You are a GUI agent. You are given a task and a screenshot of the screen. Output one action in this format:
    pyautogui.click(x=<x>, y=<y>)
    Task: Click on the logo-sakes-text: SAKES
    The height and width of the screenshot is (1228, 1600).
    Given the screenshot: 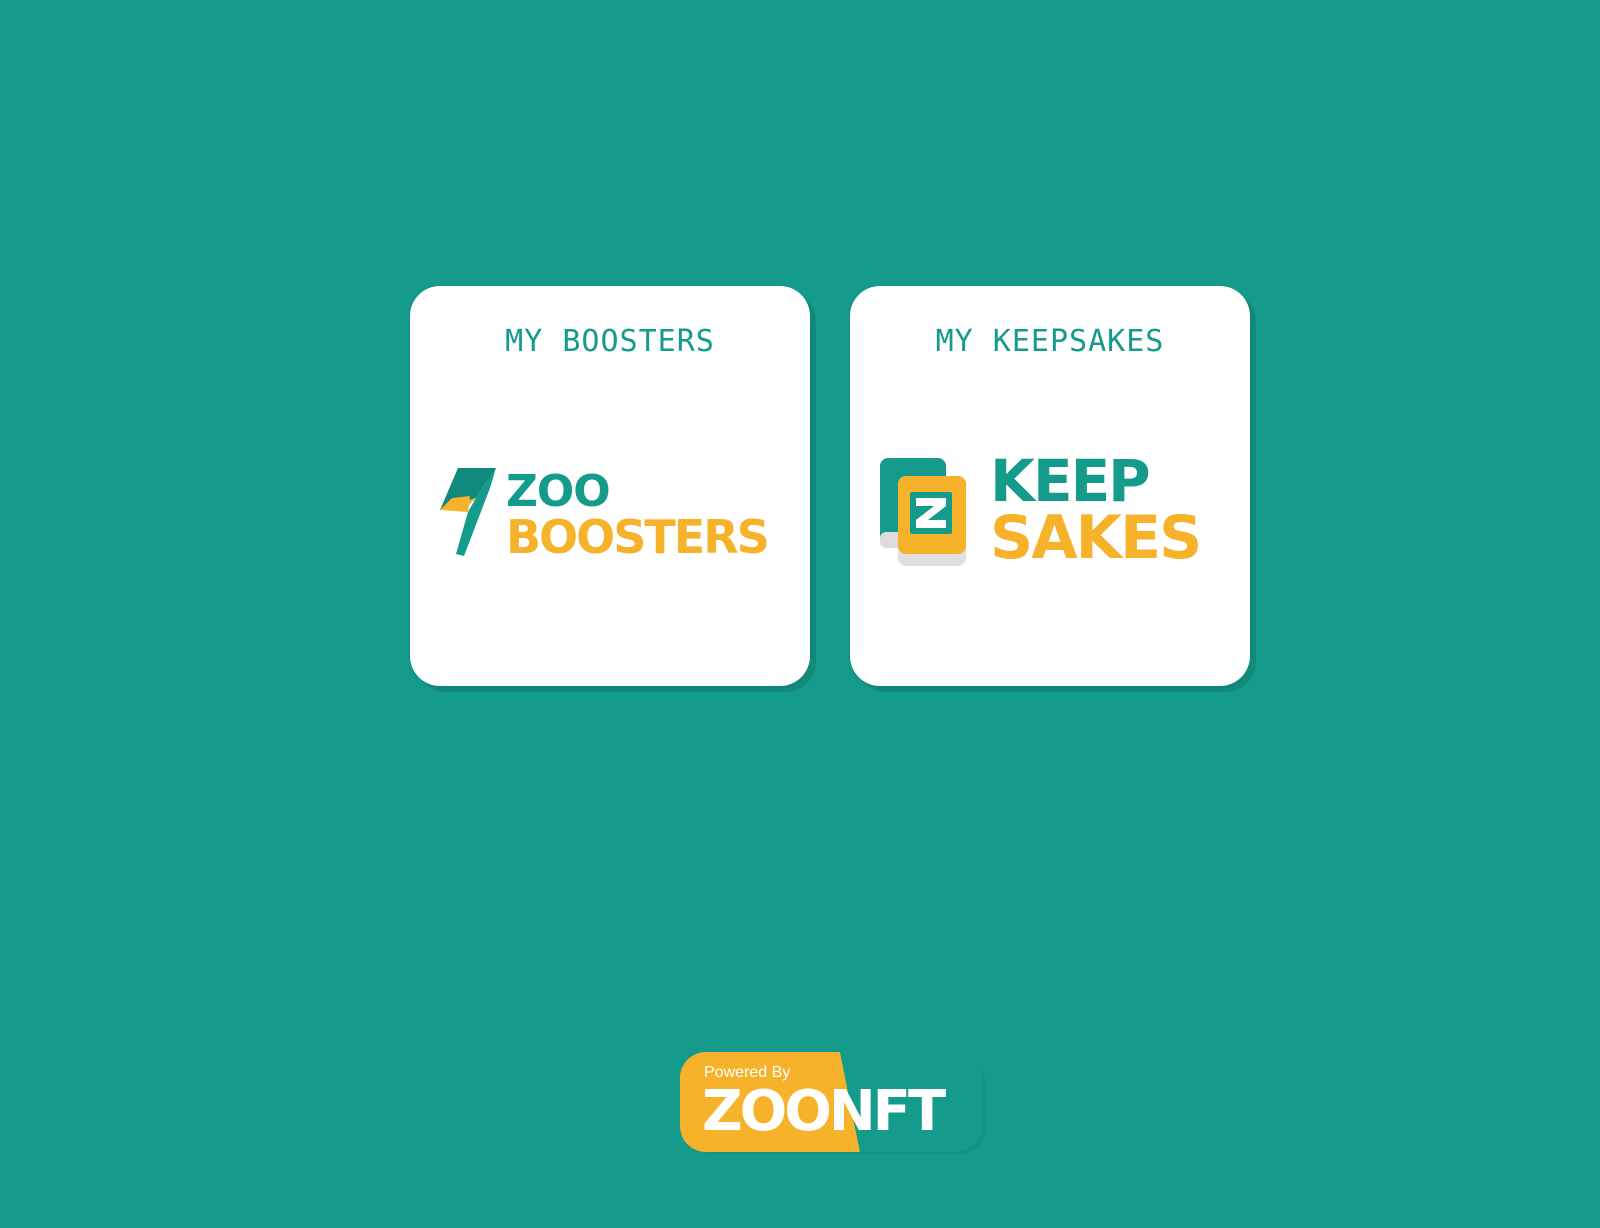 What is the action you would take?
    pyautogui.click(x=1096, y=538)
    